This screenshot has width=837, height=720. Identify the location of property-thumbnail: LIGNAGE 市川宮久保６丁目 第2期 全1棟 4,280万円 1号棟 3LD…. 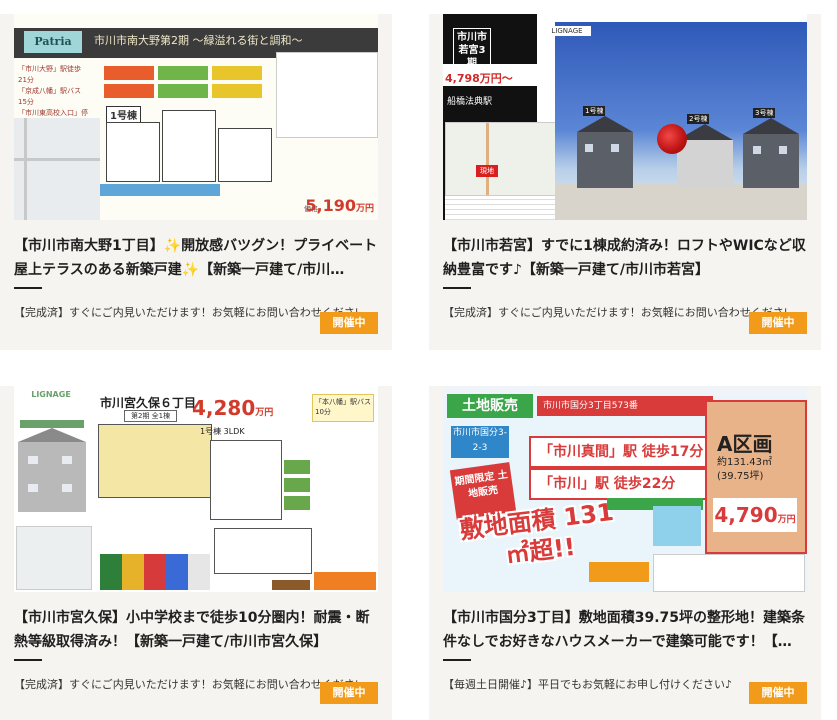
(196, 489).